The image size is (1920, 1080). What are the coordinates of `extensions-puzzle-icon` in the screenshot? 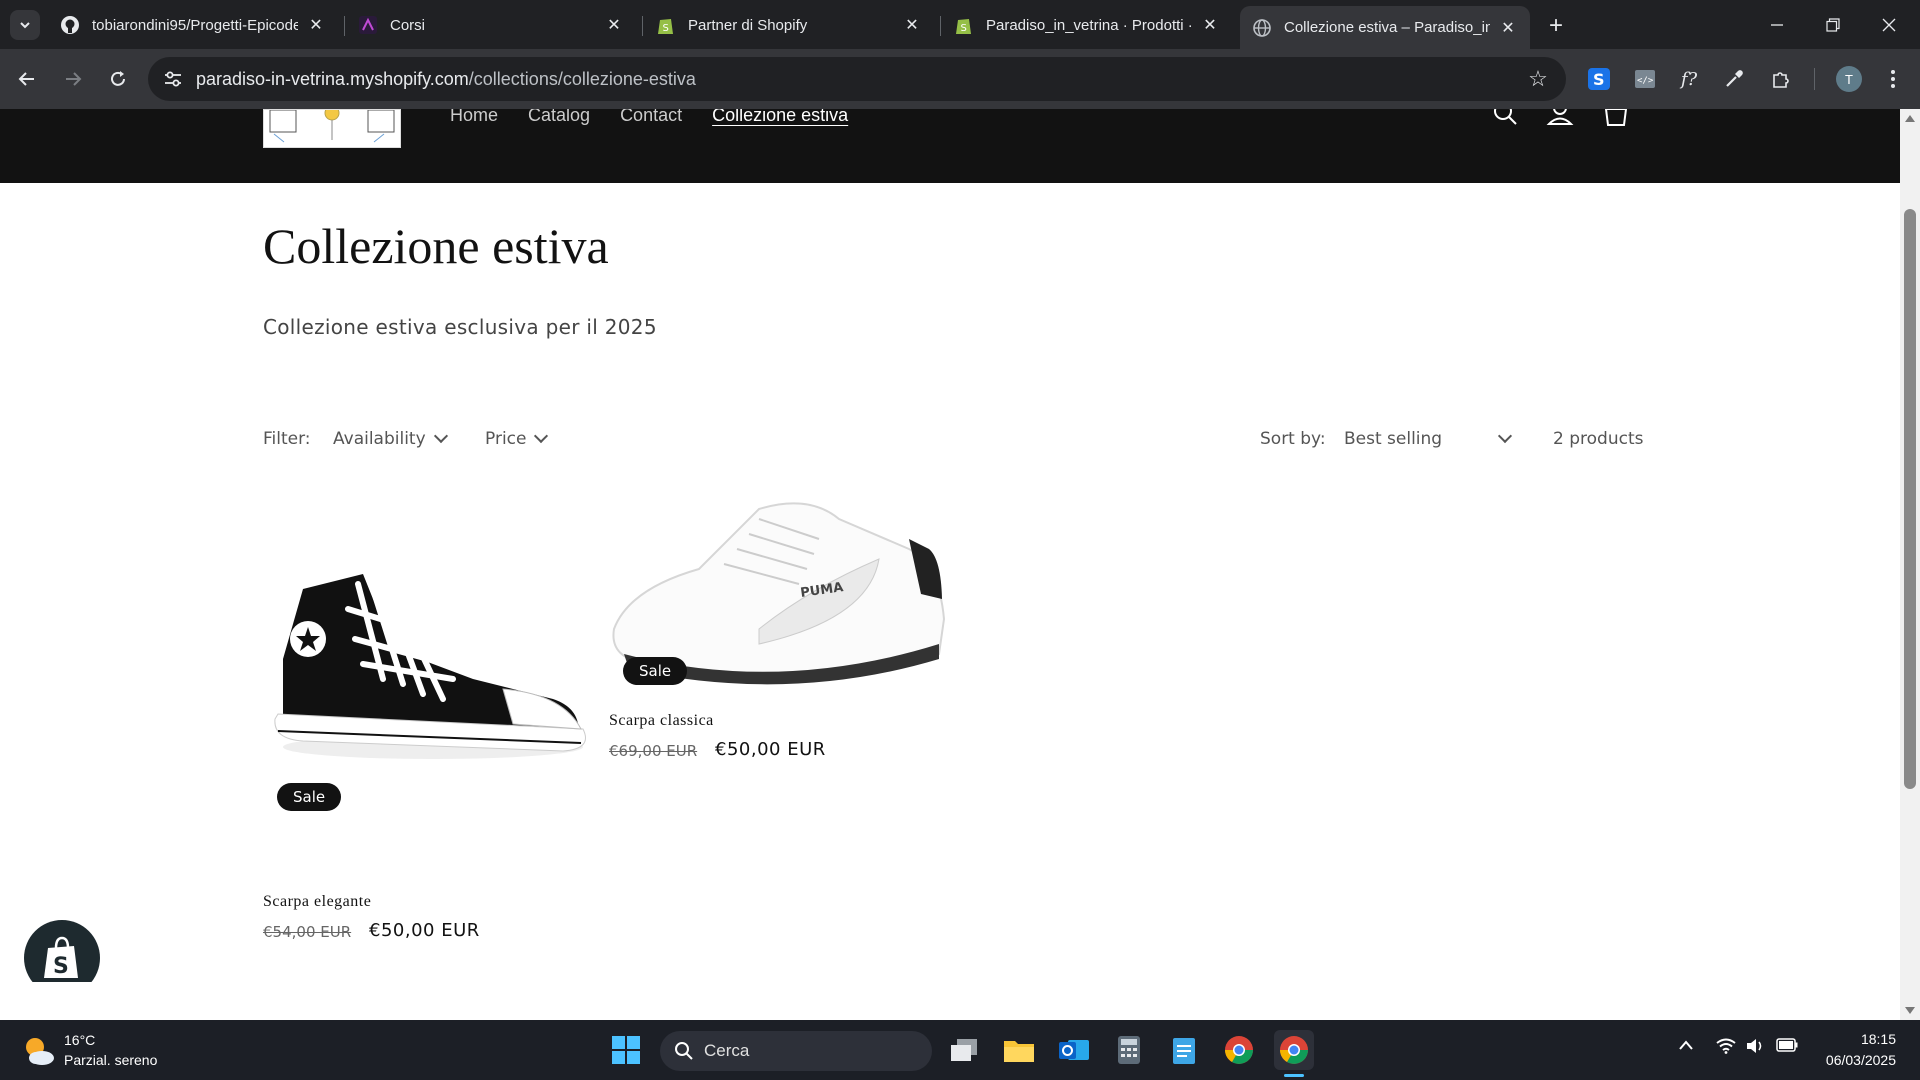 It's located at (1781, 79).